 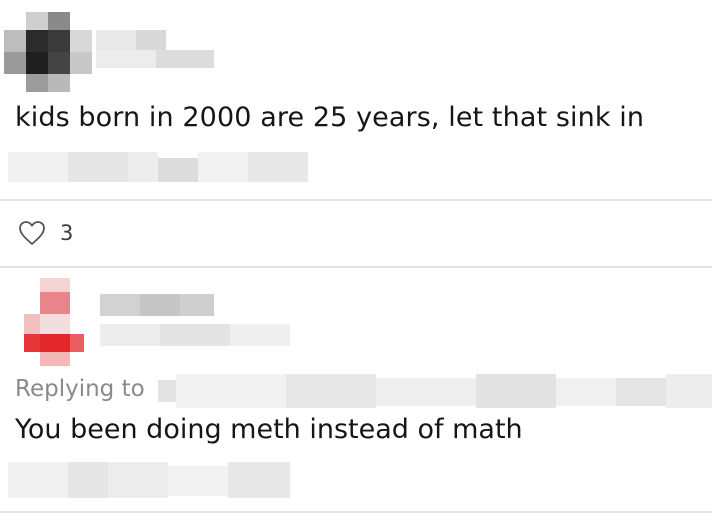 What do you see at coordinates (32, 233) in the screenshot?
I see `heart-outline-icon` at bounding box center [32, 233].